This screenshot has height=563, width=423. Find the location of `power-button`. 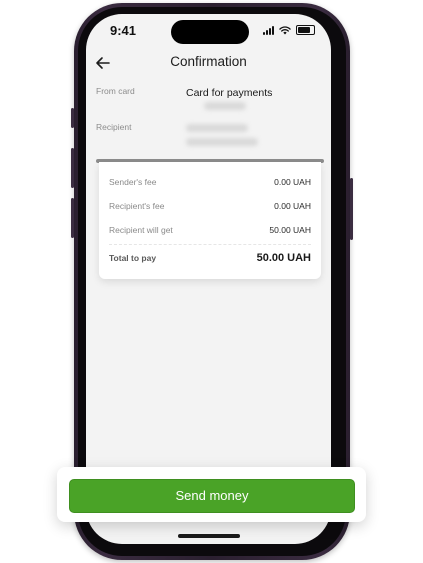

power-button is located at coordinates (351, 209).